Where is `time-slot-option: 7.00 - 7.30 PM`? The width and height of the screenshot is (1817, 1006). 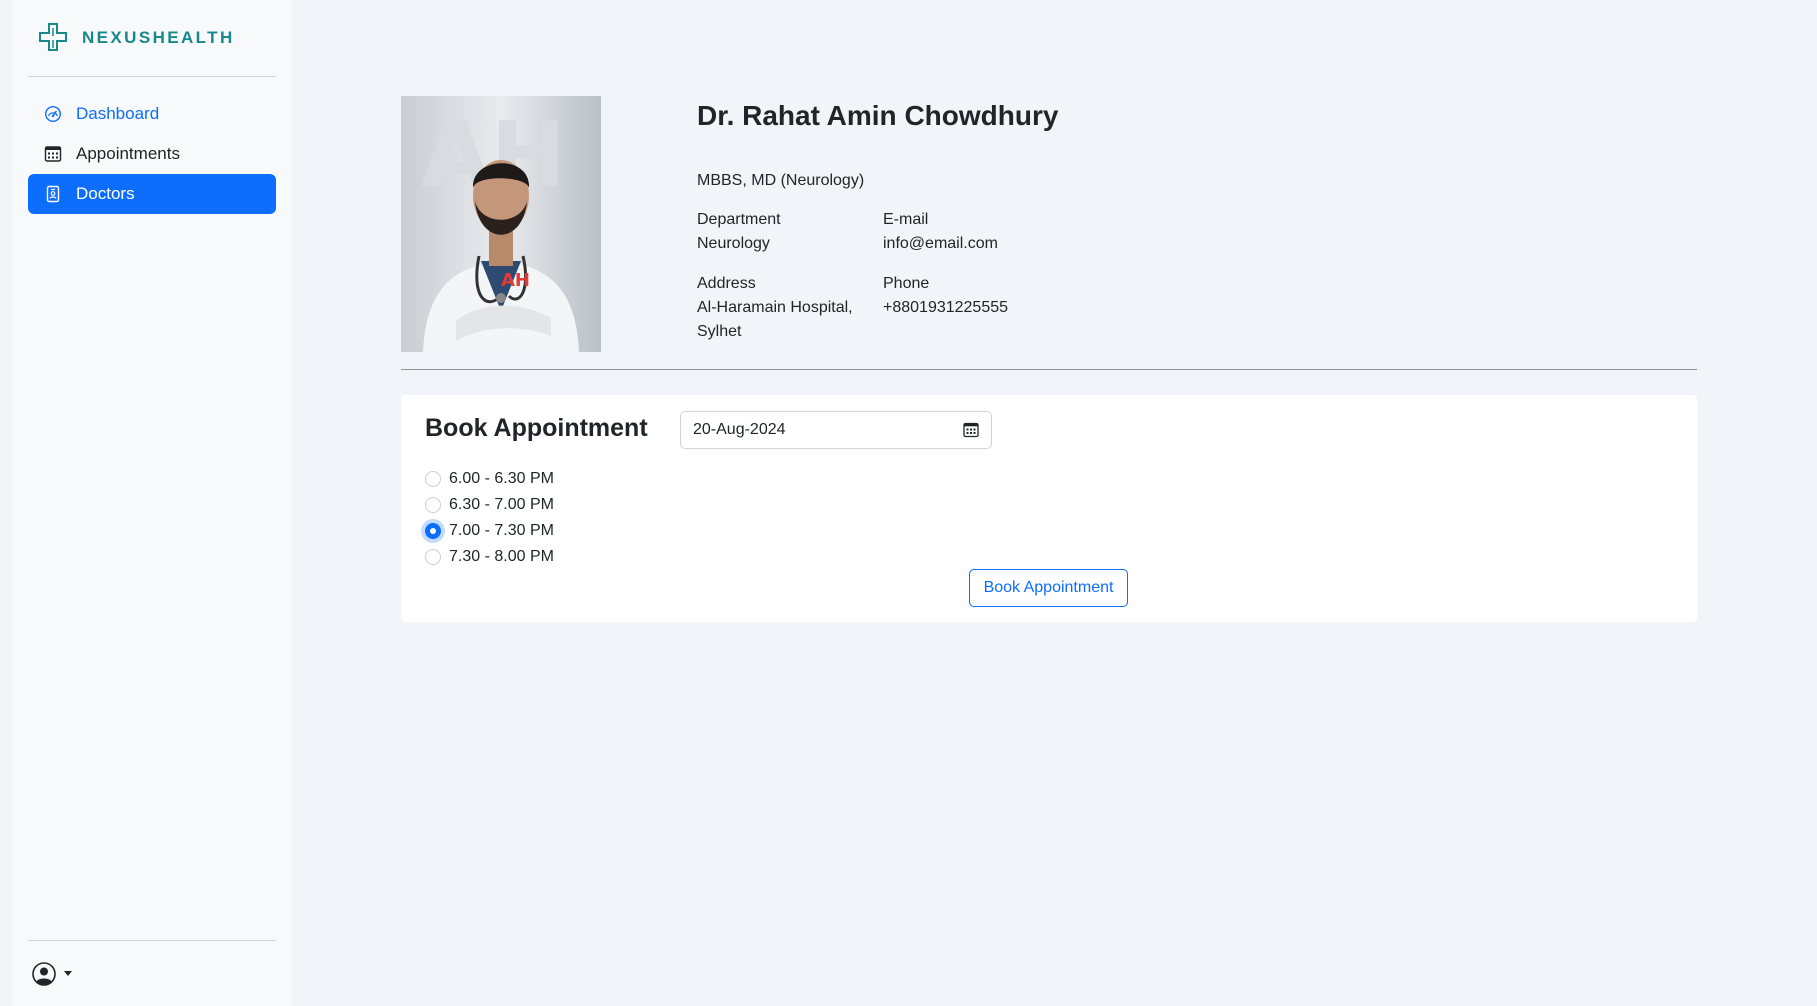 time-slot-option: 7.00 - 7.30 PM is located at coordinates (489, 531).